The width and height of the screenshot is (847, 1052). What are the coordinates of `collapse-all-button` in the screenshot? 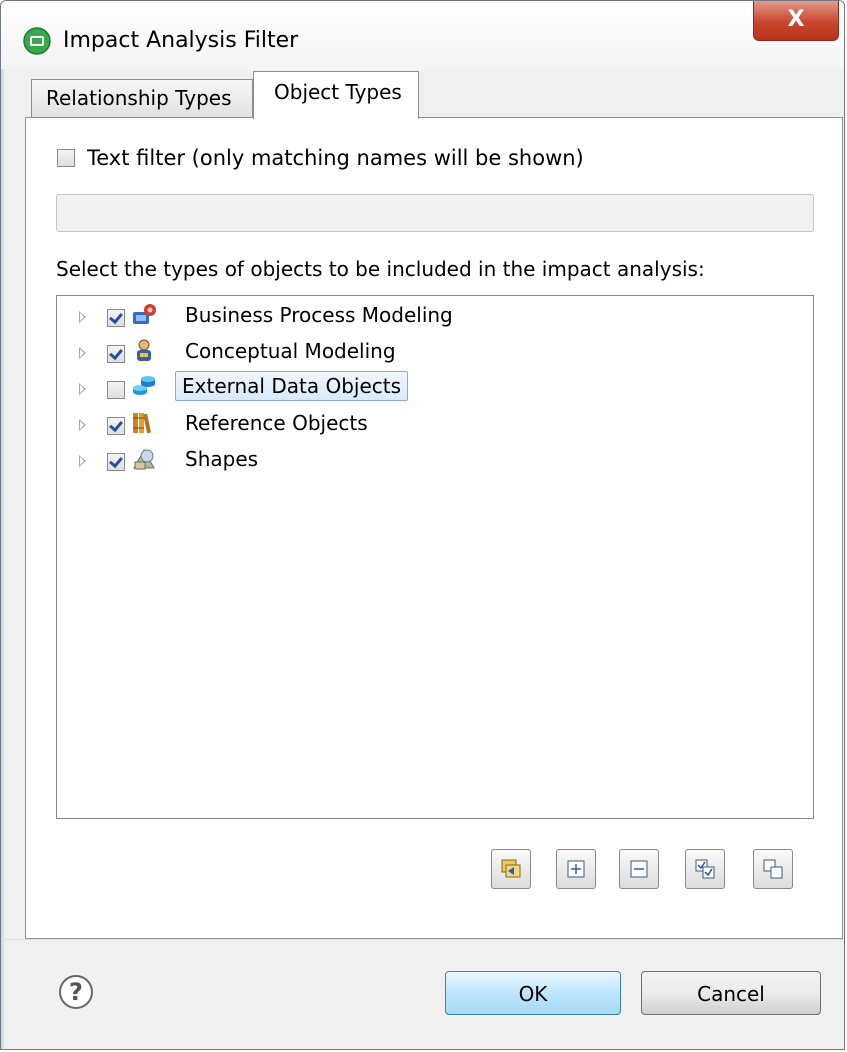 It's located at (639, 869).